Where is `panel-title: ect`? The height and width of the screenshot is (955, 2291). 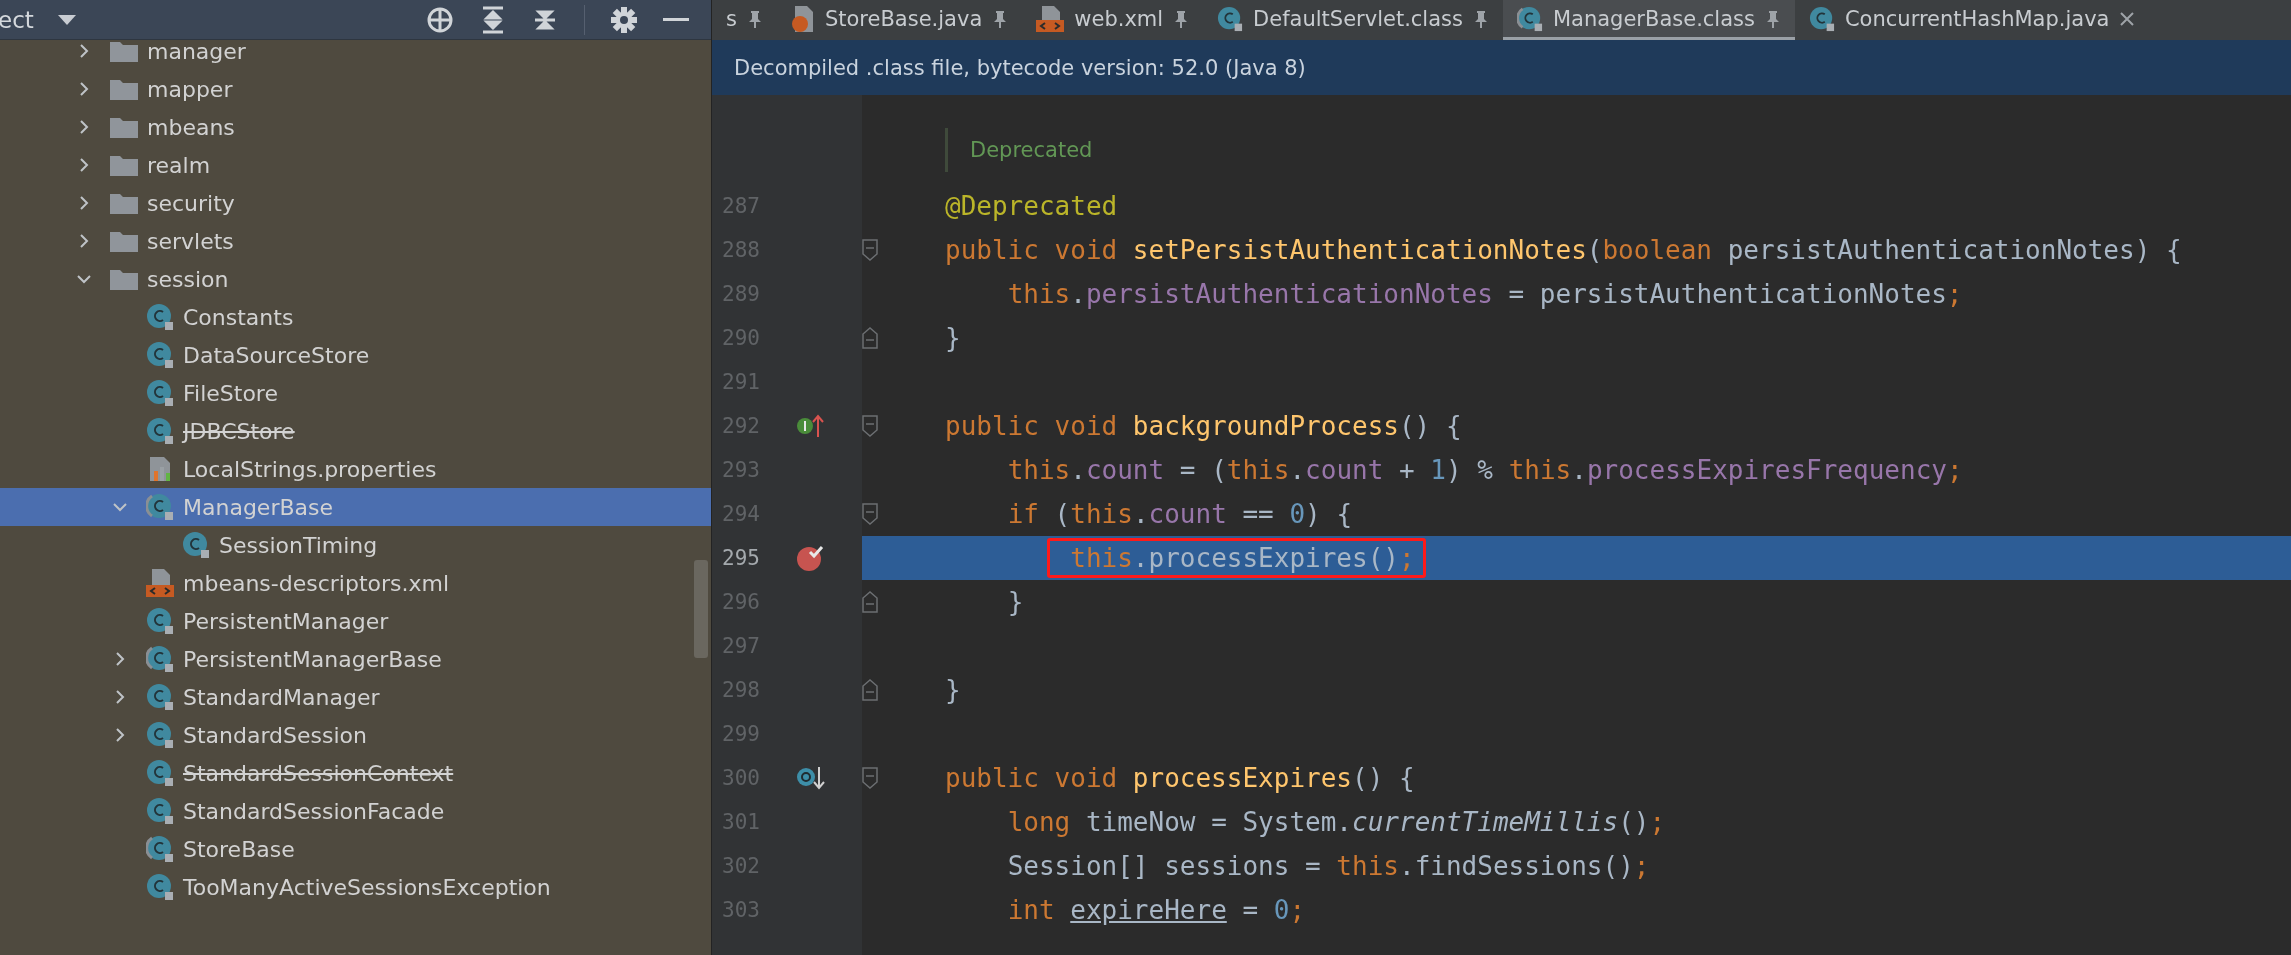 panel-title: ect is located at coordinates (17, 19).